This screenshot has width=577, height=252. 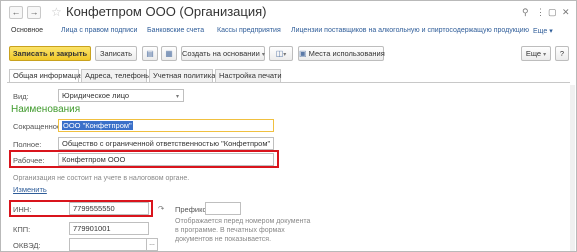 I want to click on tab-print-settings: Настройка печати, so click(x=248, y=75).